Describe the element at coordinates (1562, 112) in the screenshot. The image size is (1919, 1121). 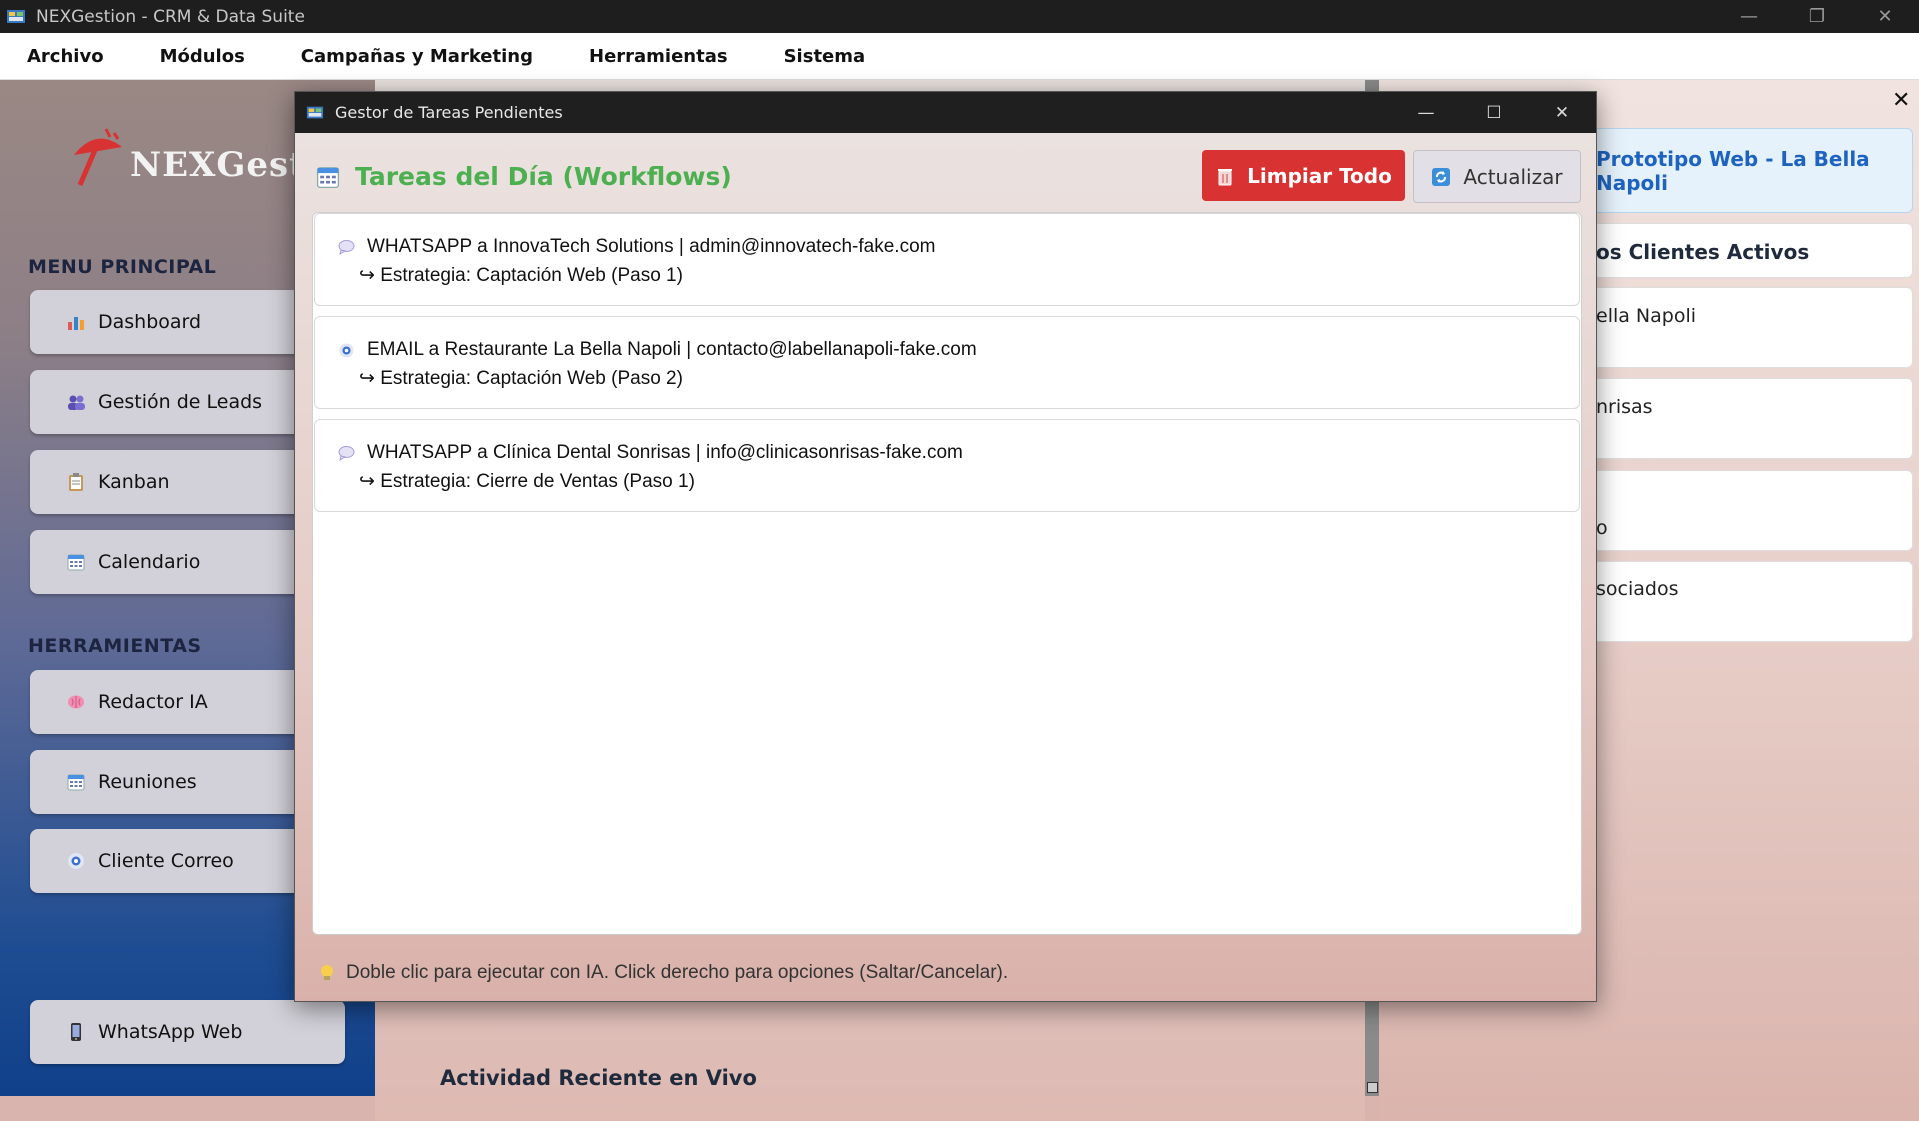
I see `dialog-close-button: ✕` at that location.